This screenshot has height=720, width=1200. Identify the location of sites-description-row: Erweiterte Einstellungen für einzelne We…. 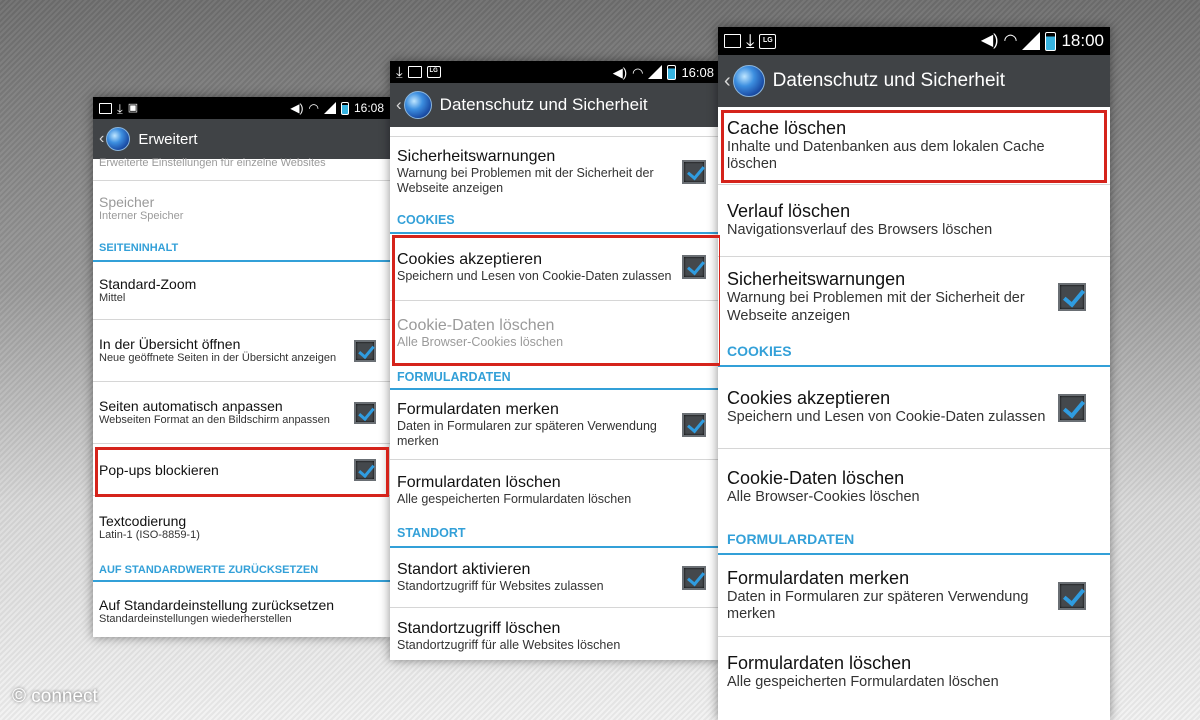
(241, 169).